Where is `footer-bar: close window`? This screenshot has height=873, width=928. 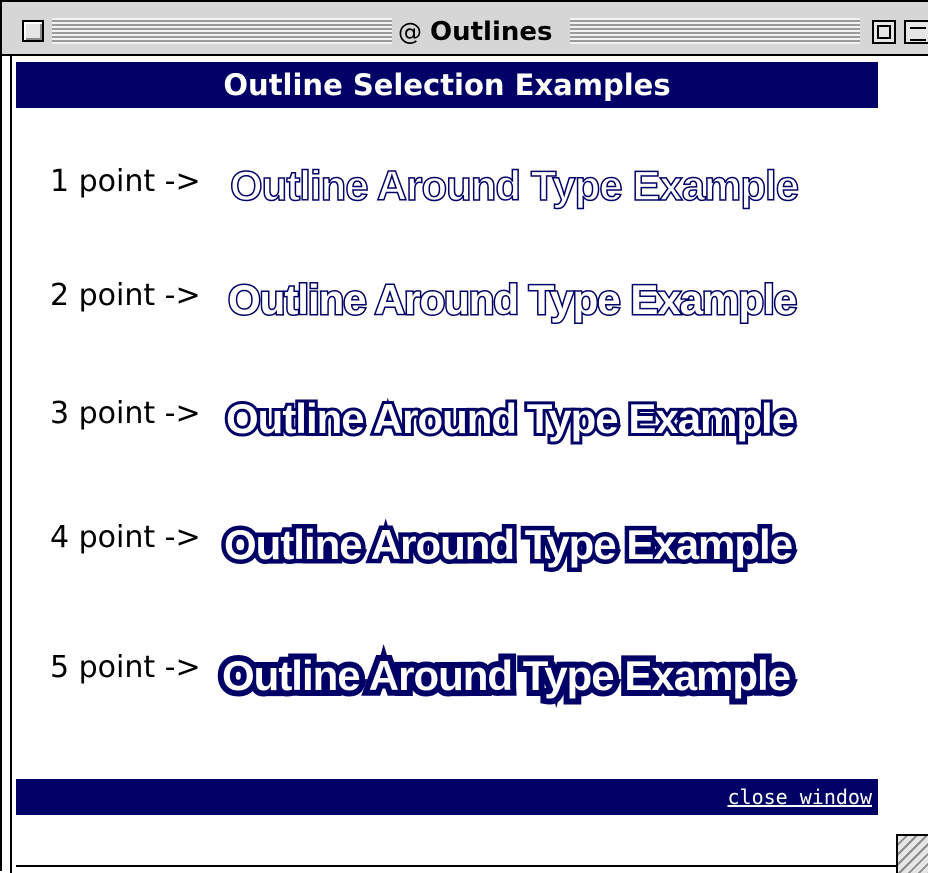 footer-bar: close window is located at coordinates (447, 797).